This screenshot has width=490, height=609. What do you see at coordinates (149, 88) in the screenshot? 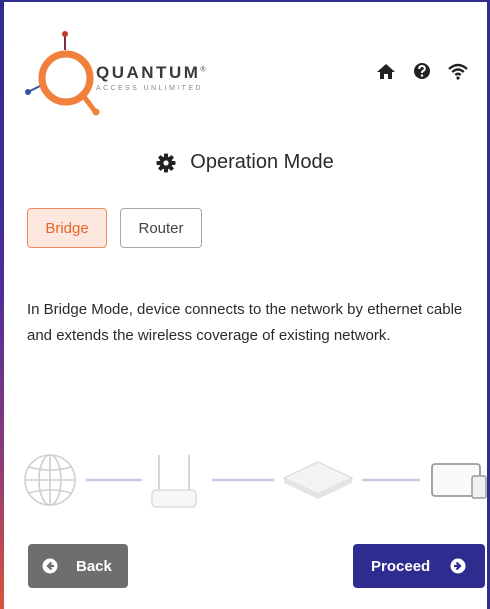
I see `brand-tagline: ACCESS UNLIMITED` at bounding box center [149, 88].